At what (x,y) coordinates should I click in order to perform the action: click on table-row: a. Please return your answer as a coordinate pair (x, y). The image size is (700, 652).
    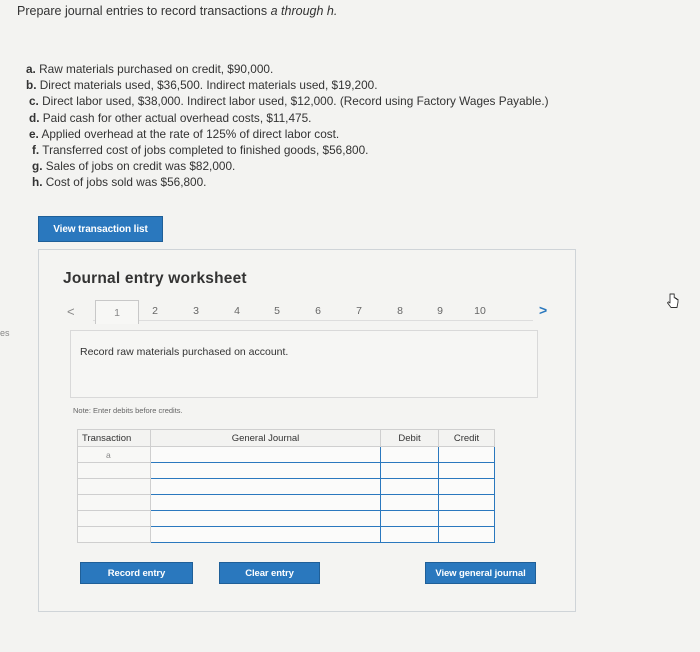
    Looking at the image, I should click on (286, 454).